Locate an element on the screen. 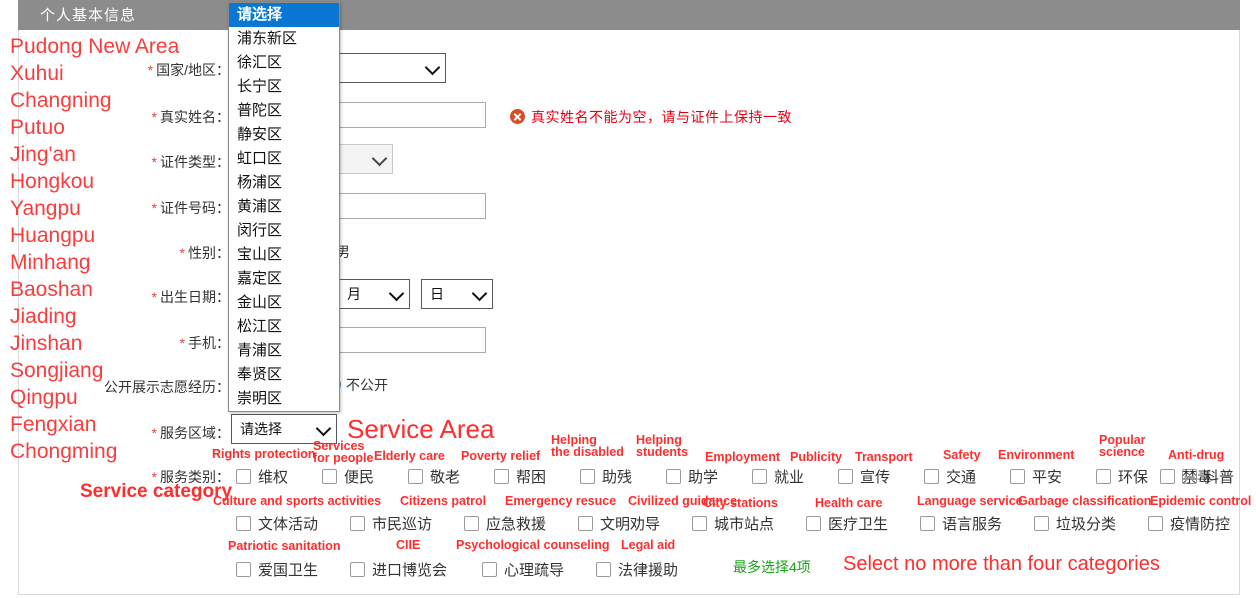 The height and width of the screenshot is (599, 1256). checkbox-item-services-for-people: 便民 is located at coordinates (348, 476).